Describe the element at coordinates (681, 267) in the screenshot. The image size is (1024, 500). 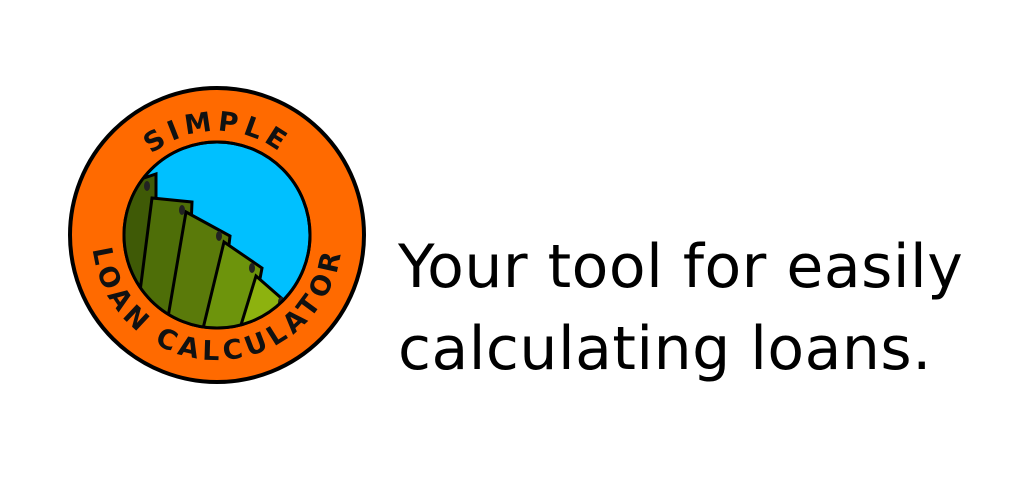
I see `tagline-line-1: Your tool for easily` at that location.